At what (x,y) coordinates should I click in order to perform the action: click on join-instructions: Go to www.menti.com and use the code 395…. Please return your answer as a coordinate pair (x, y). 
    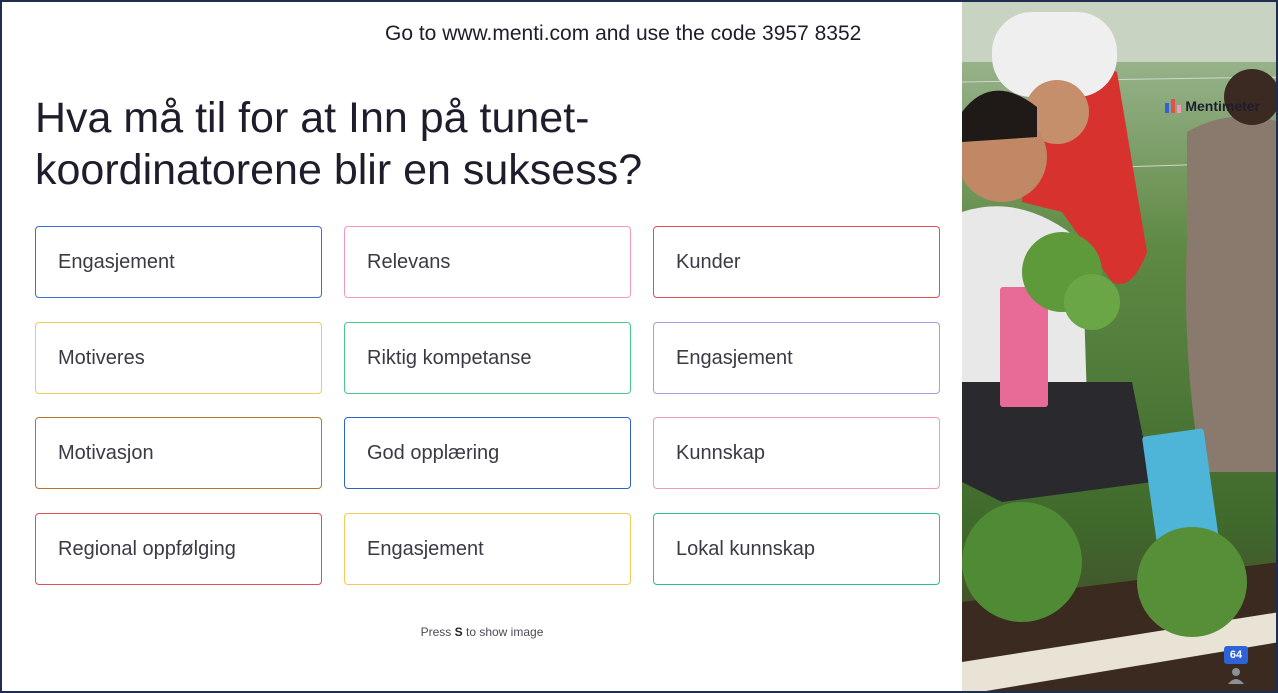
    Looking at the image, I should click on (623, 34).